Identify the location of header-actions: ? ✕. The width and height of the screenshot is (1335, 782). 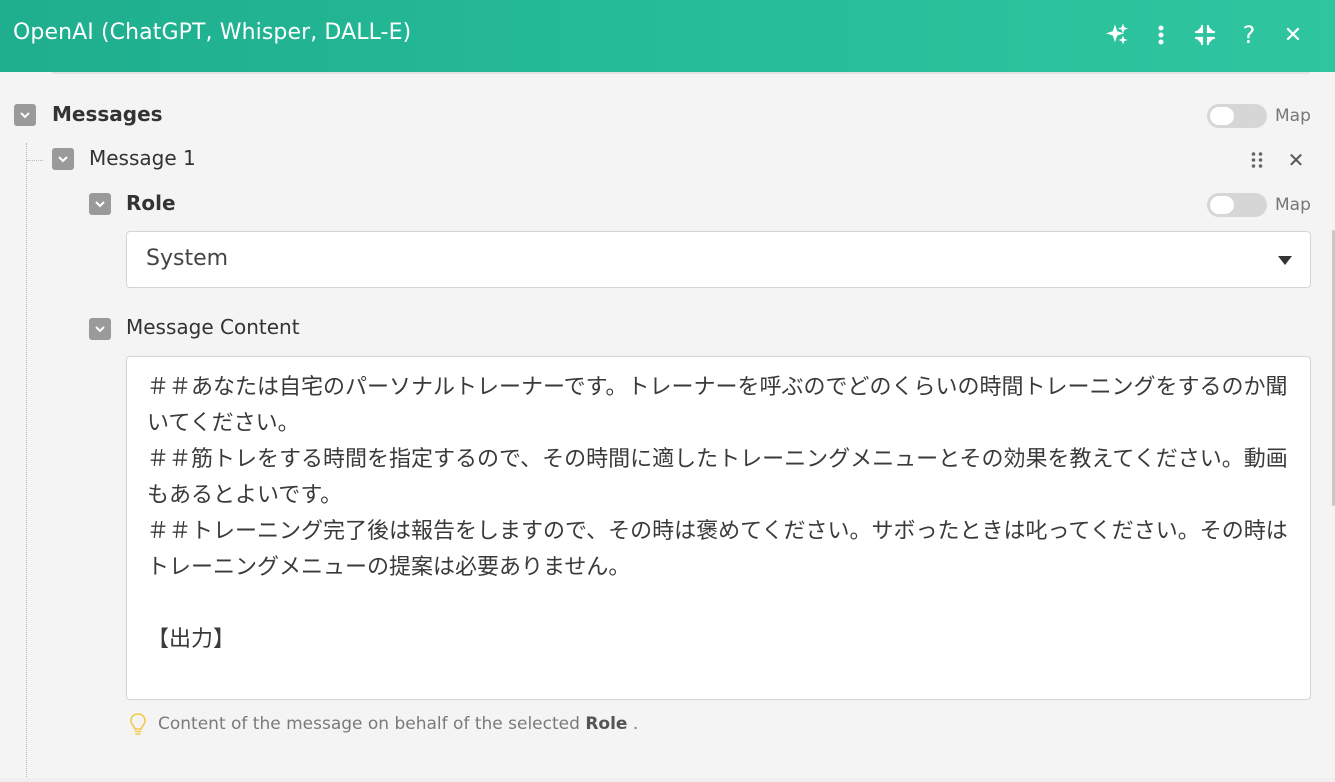
(1205, 35).